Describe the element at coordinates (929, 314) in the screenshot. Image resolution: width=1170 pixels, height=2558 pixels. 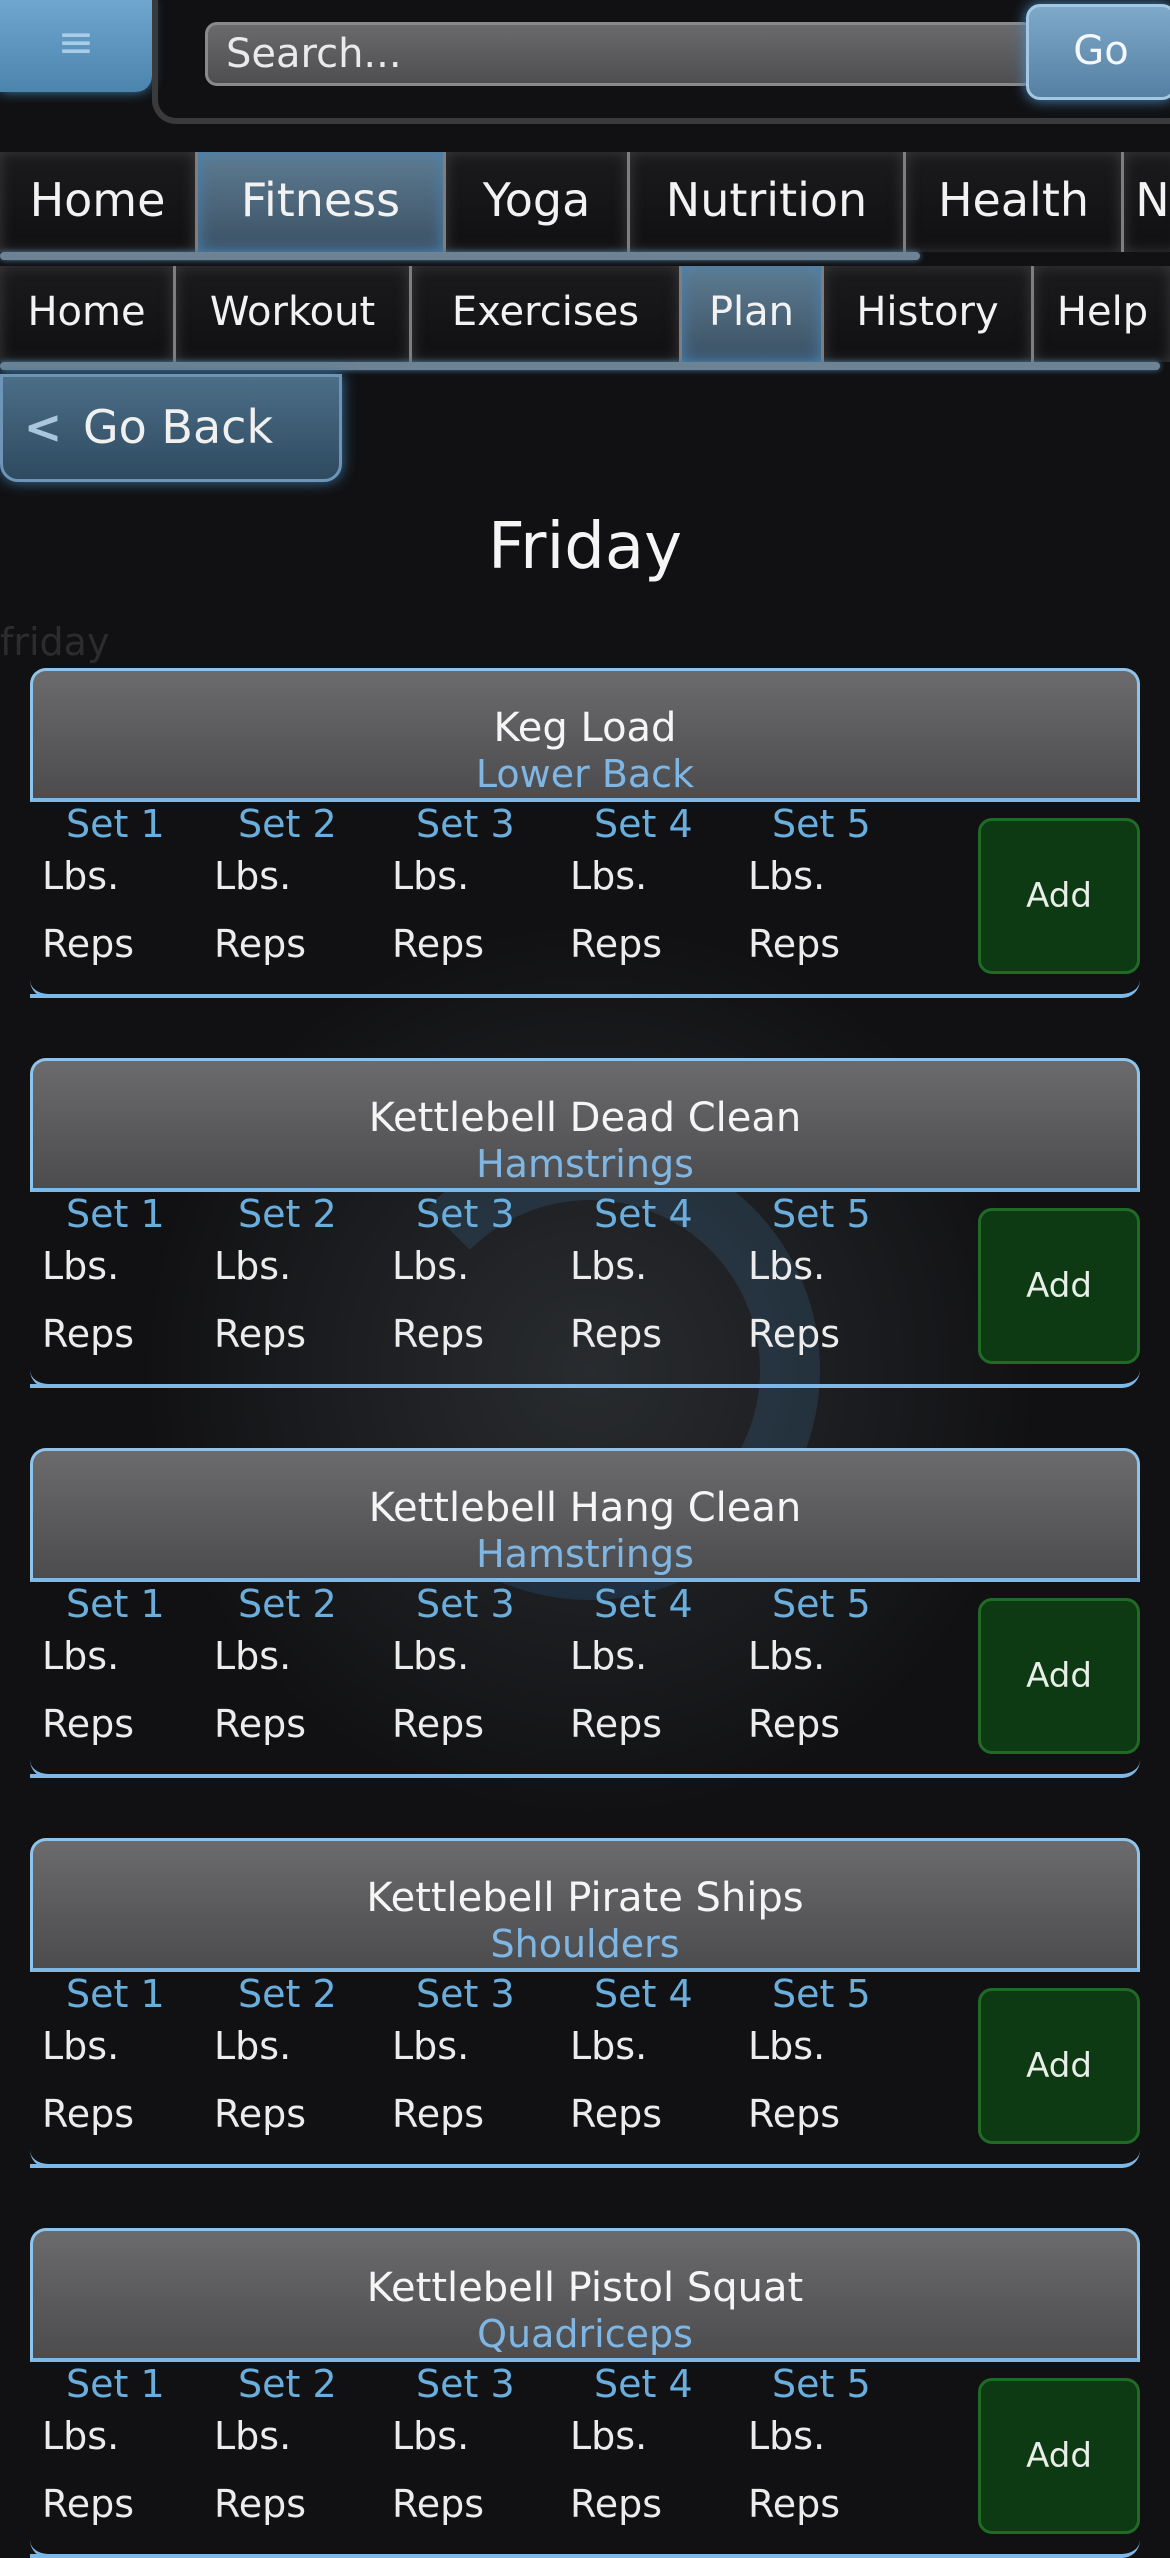
I see `secondary-tab-history: History` at that location.